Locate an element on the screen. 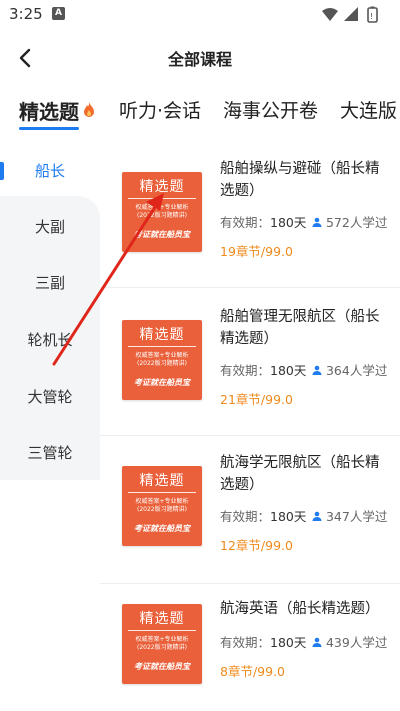 Image resolution: width=400 pixels, height=711 pixels. course-title: 航海学无限航区（船长精选题） is located at coordinates (300, 474).